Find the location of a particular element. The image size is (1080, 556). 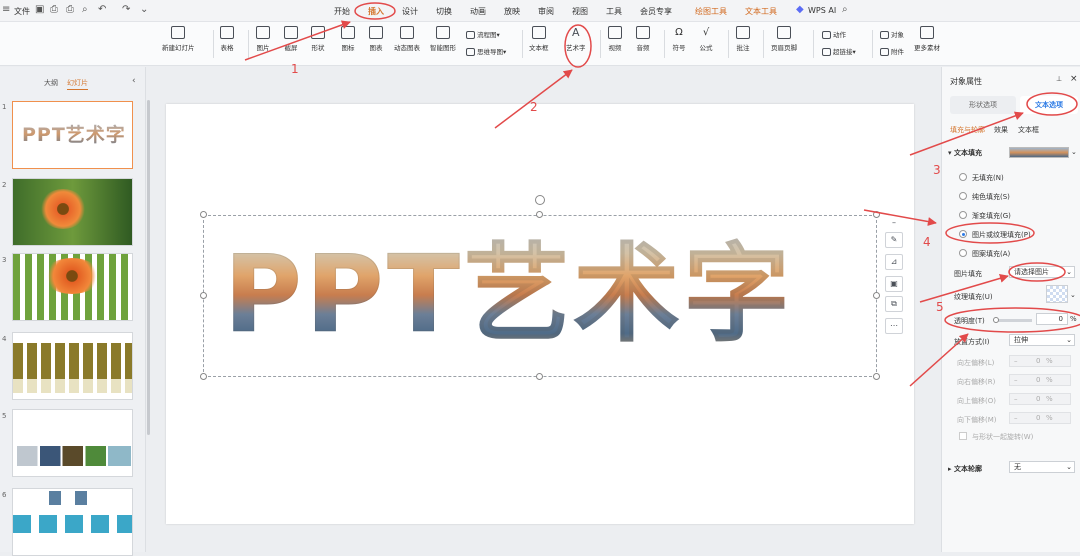

annotation-2: 2 is located at coordinates (534, 107).